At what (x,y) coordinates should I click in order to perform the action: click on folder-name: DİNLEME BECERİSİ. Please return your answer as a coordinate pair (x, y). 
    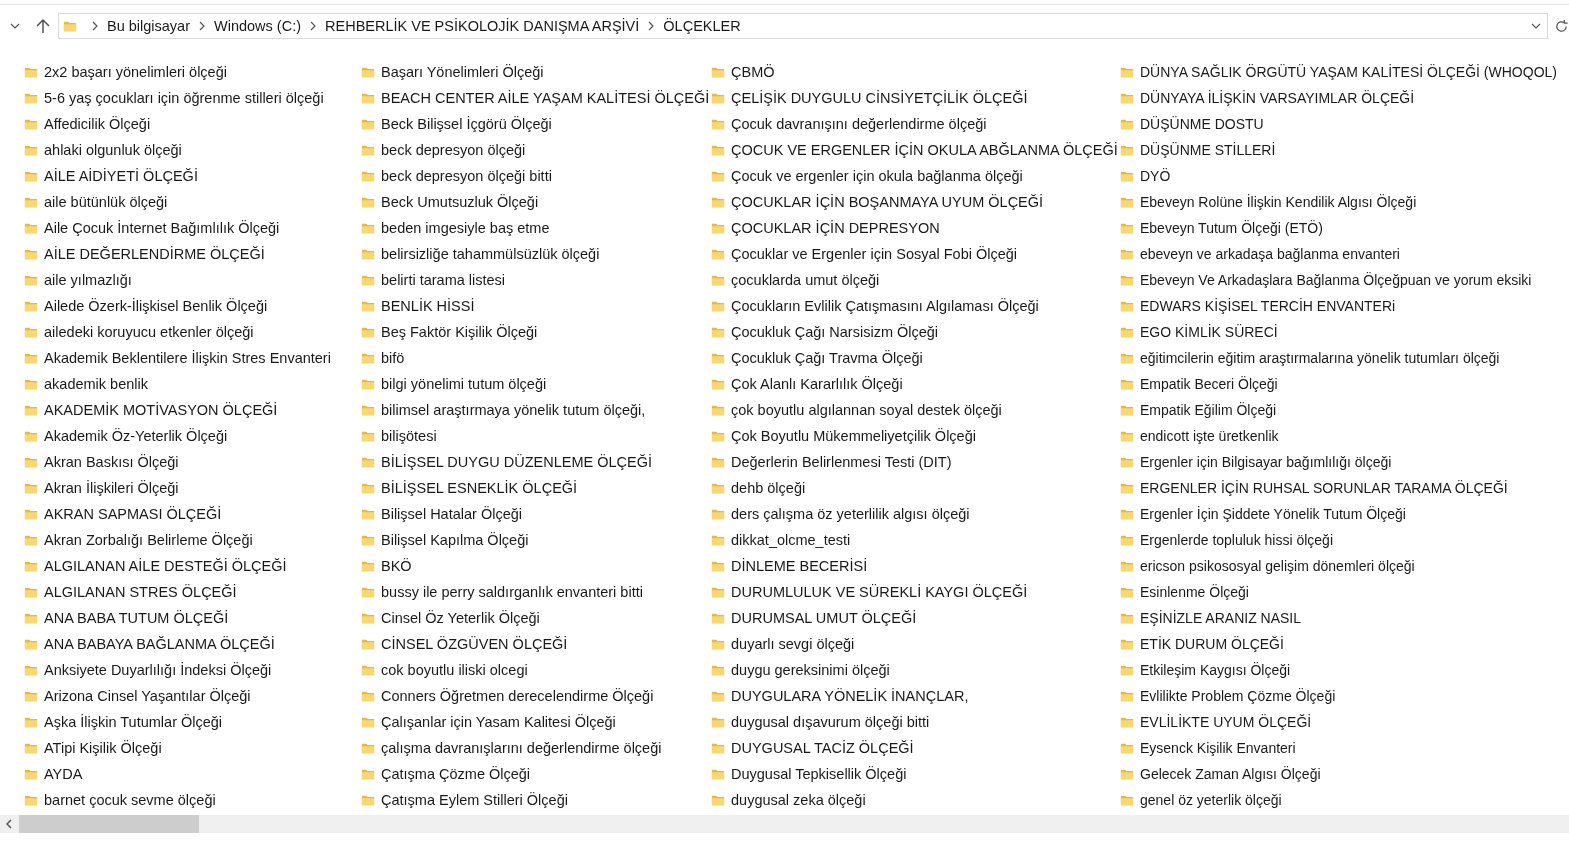
    Looking at the image, I should click on (799, 566).